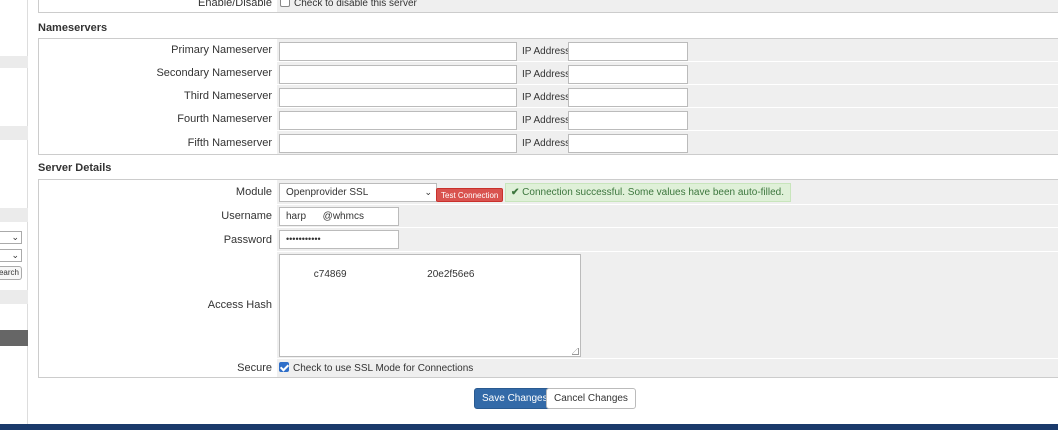 Image resolution: width=1058 pixels, height=430 pixels. I want to click on secondary-nameserver-input, so click(398, 74).